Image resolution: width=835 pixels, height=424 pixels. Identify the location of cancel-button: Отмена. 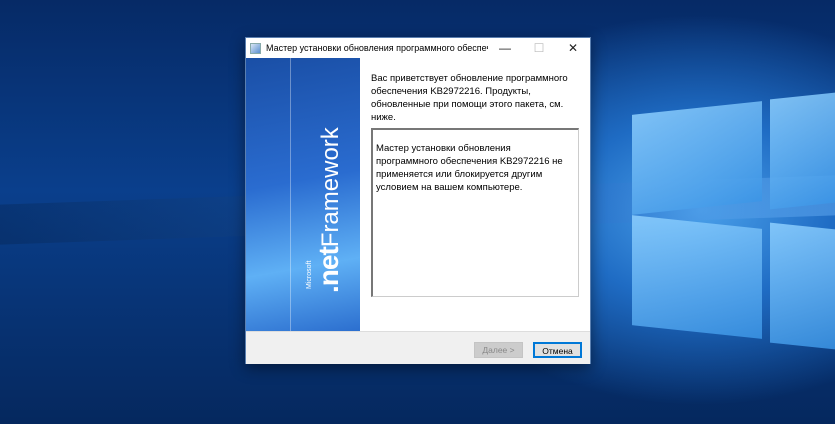
(557, 350).